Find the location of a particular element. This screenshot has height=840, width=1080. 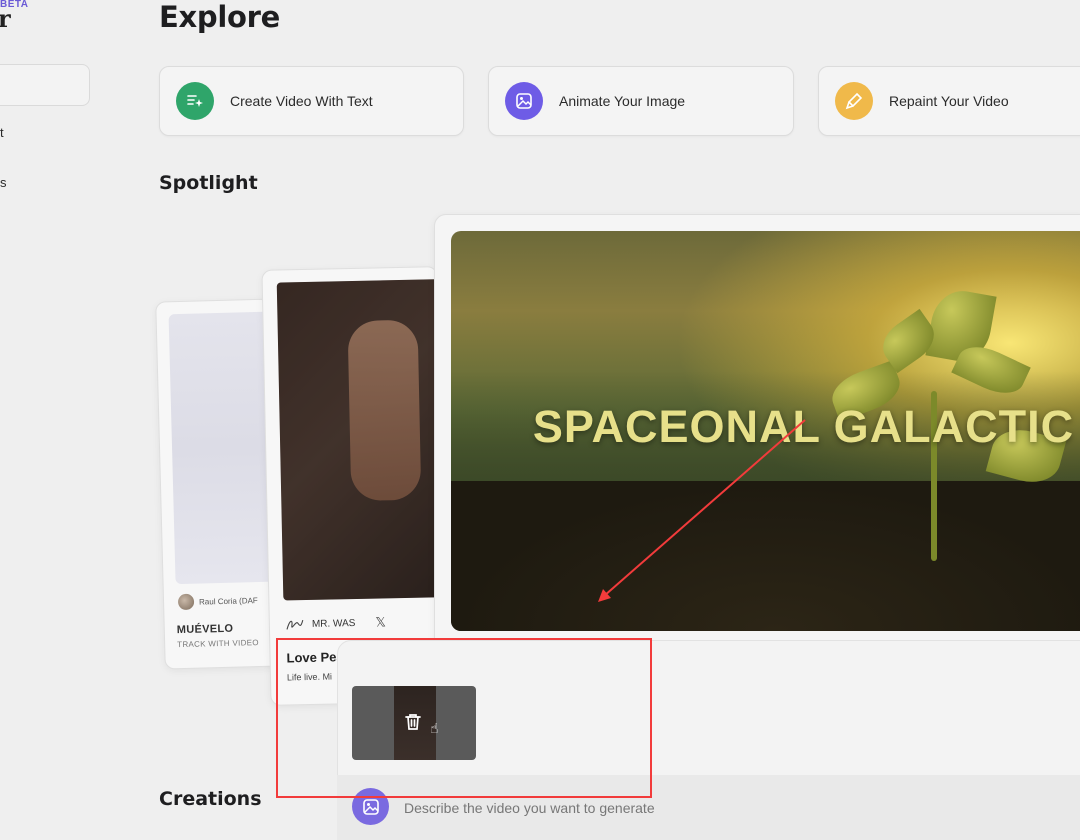

spotlight-heading: Spotlight is located at coordinates (208, 183).